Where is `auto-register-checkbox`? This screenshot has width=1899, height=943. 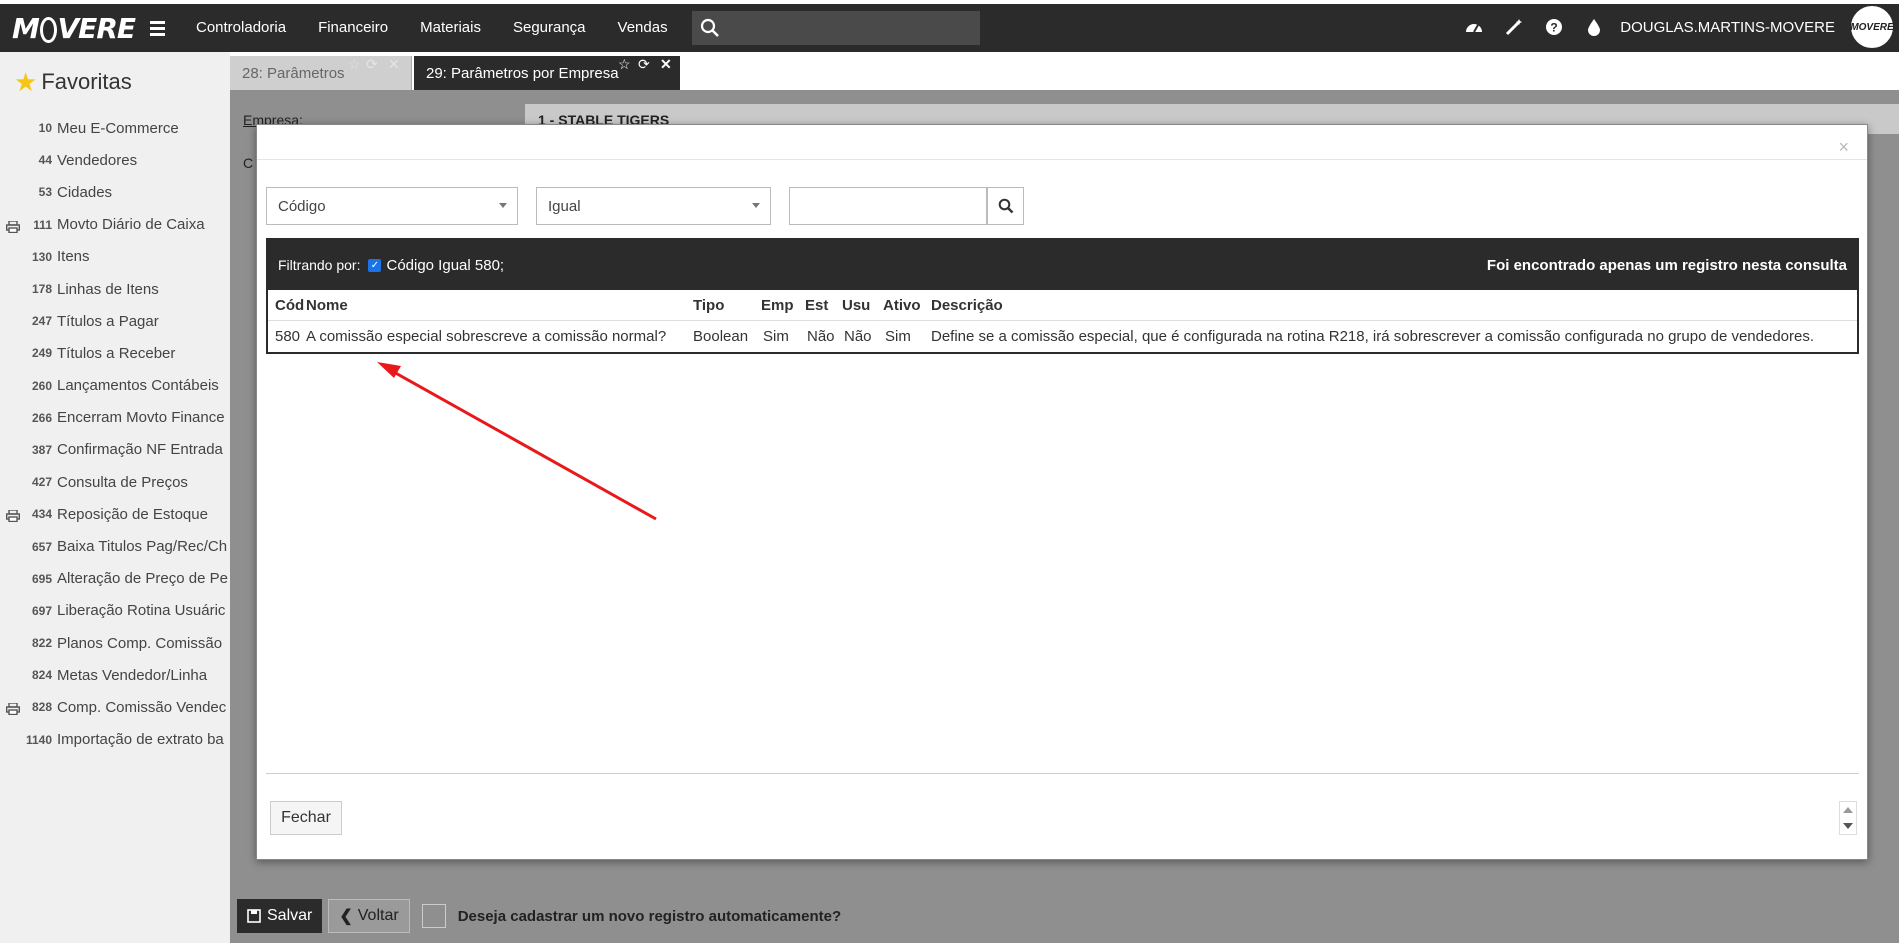 auto-register-checkbox is located at coordinates (433, 916).